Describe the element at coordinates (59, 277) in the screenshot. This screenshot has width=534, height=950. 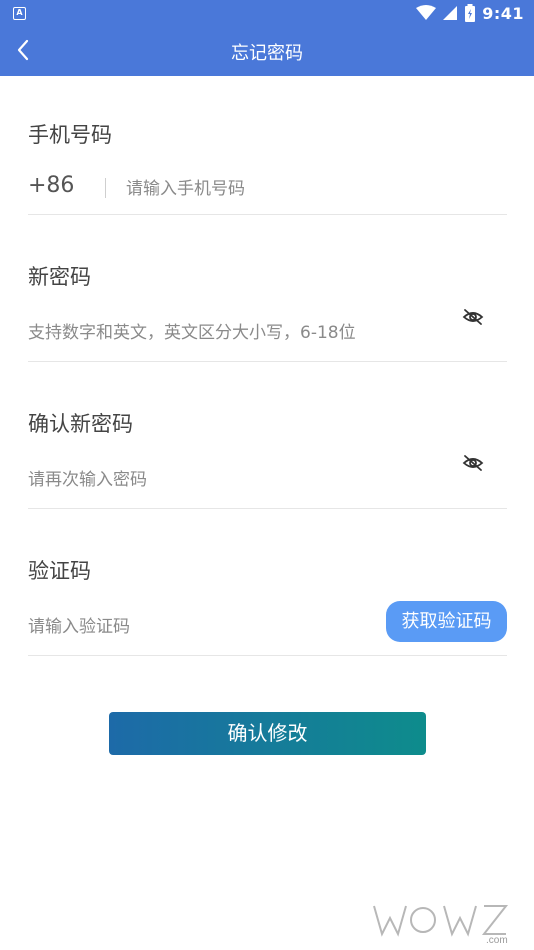
I see `new-password-label: 新密码` at that location.